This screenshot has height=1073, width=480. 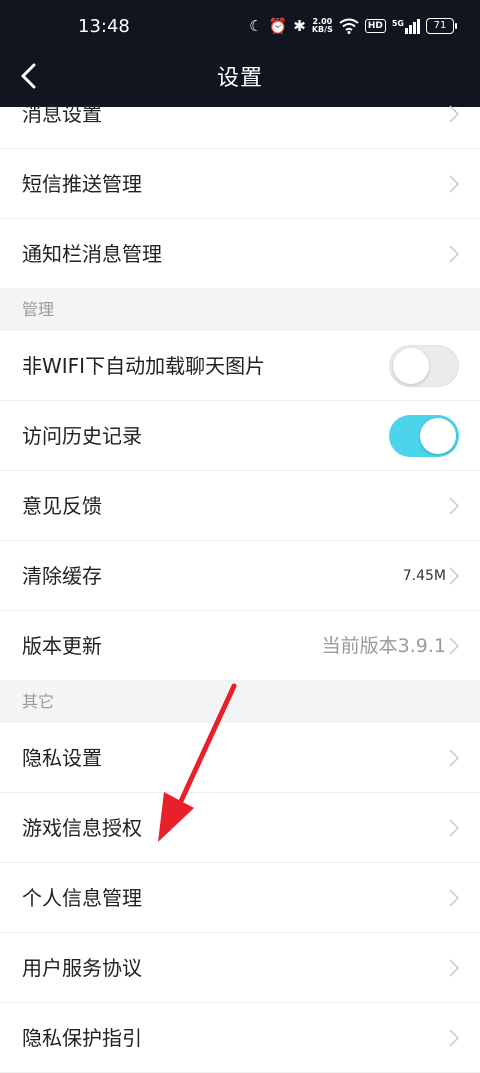 I want to click on version-text: 当前版本3.9.1, so click(x=383, y=646).